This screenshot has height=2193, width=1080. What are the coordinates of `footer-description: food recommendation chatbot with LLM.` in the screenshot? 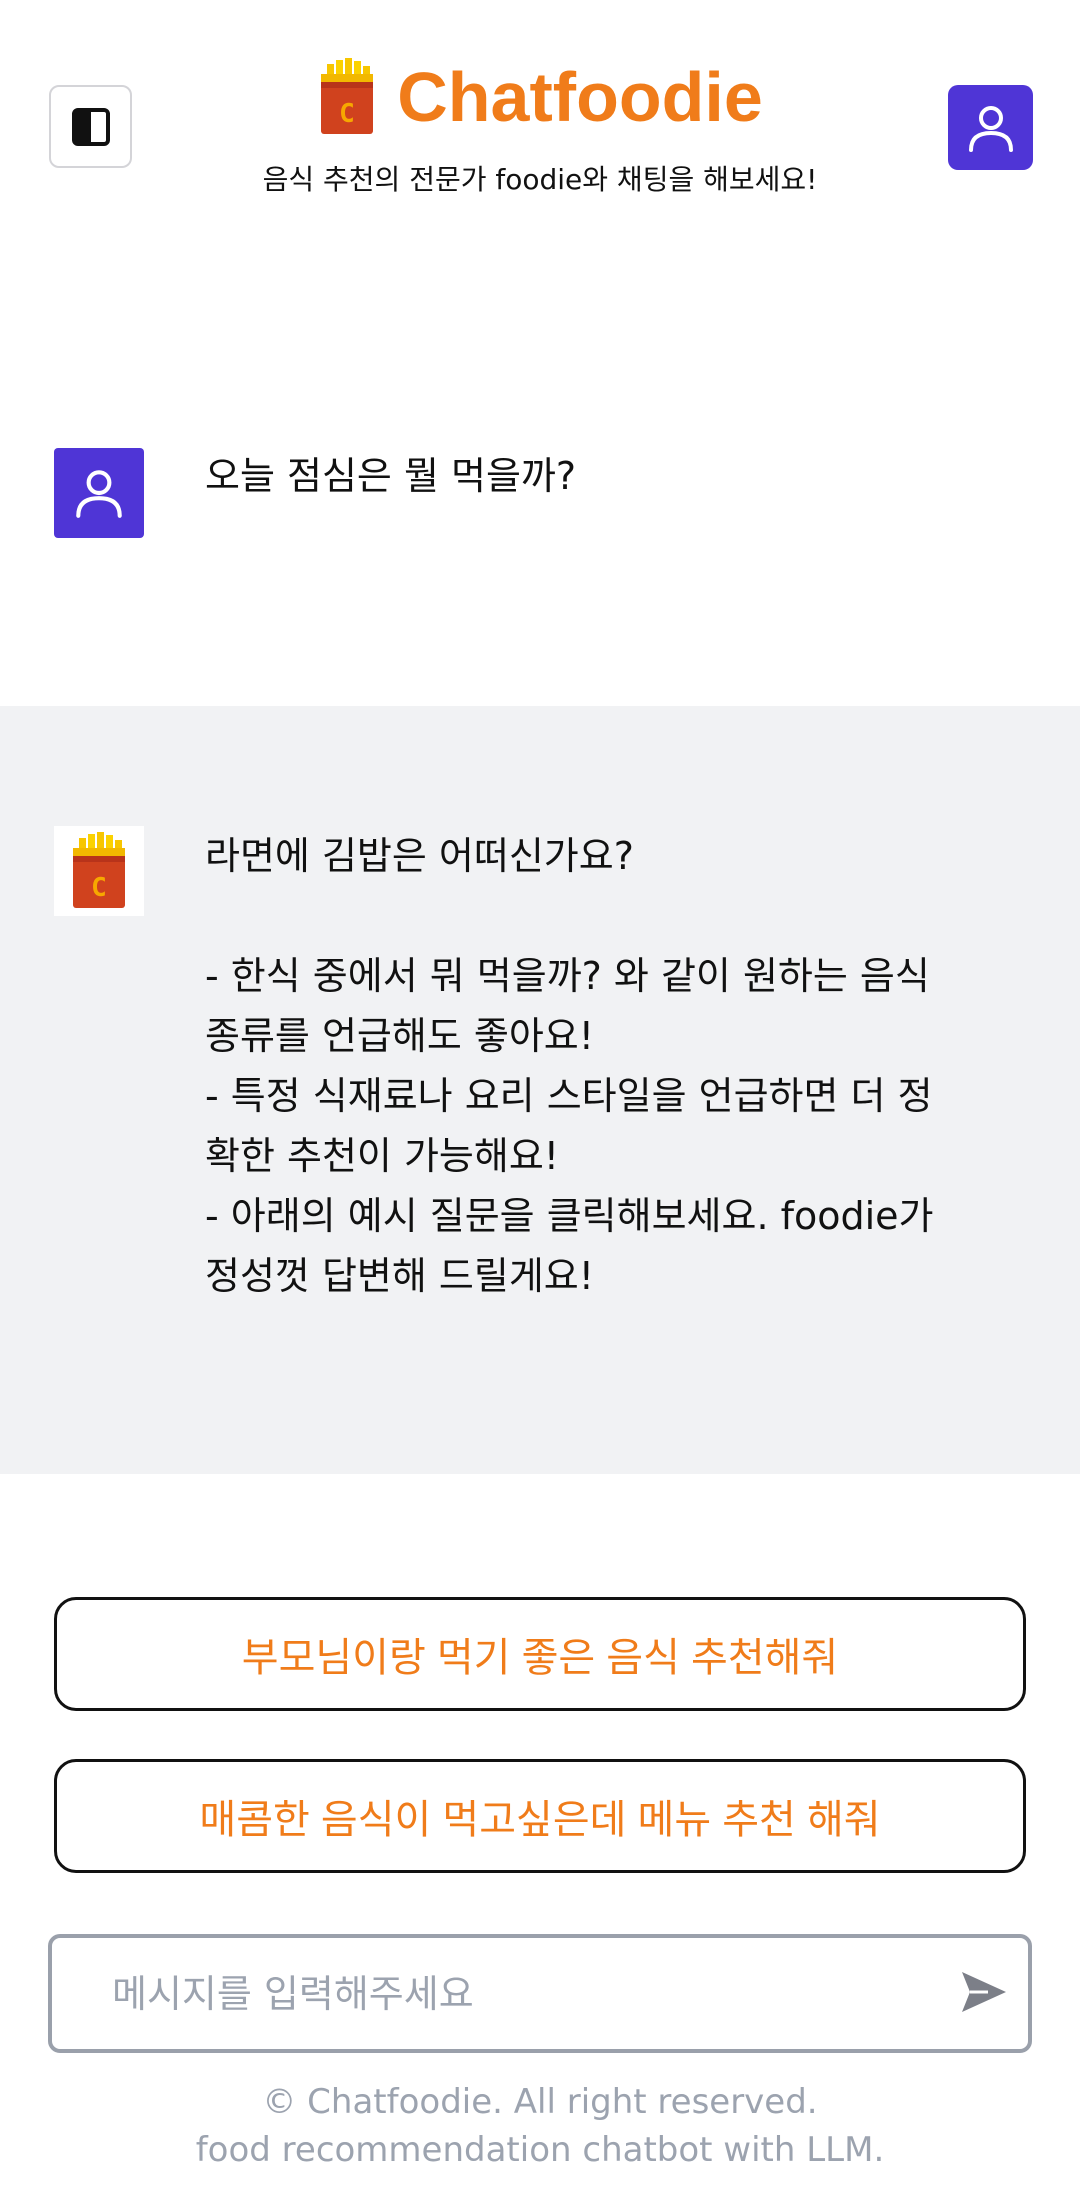 It's located at (540, 2150).